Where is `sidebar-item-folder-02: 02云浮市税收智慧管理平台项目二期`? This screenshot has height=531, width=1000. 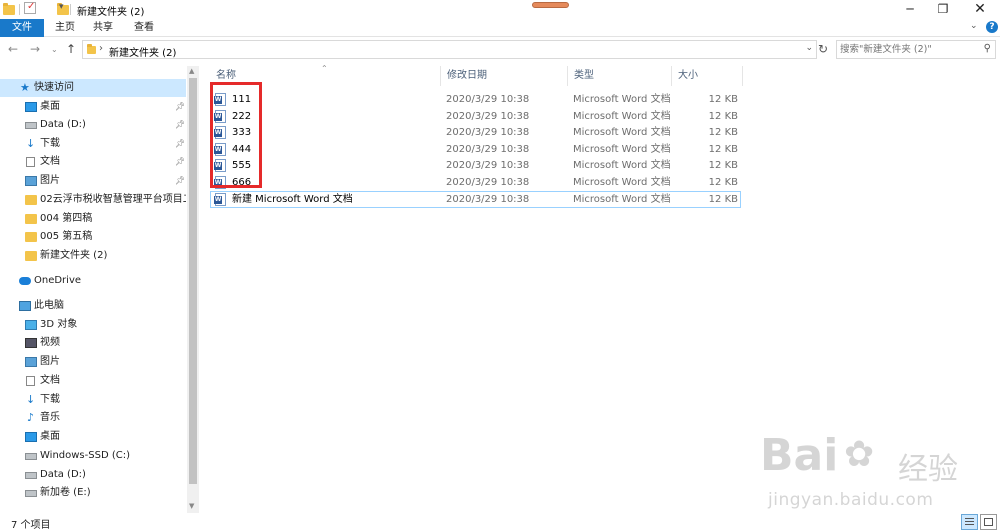
sidebar-item-folder-02: 02云浮市税收智慧管理平台项目二期 is located at coordinates (93, 200).